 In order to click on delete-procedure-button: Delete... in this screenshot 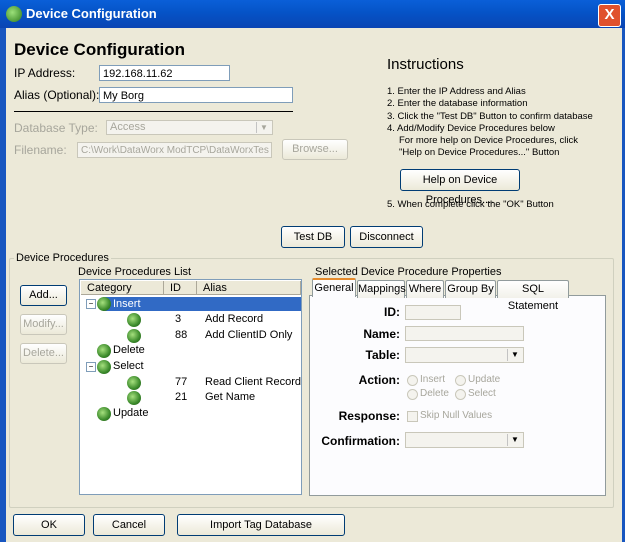, I will do `click(43, 353)`.